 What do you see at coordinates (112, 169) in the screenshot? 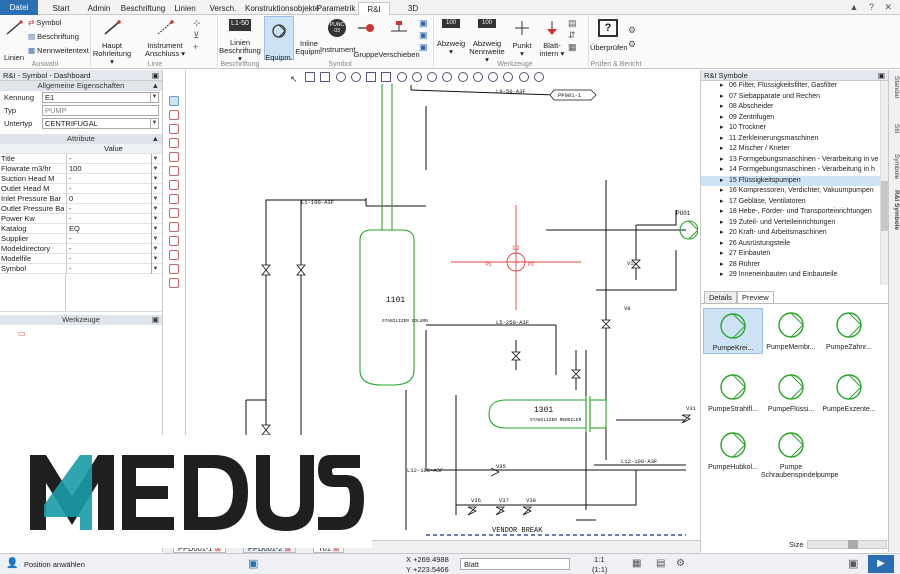
I see `attribute-value: 100 ▼` at bounding box center [112, 169].